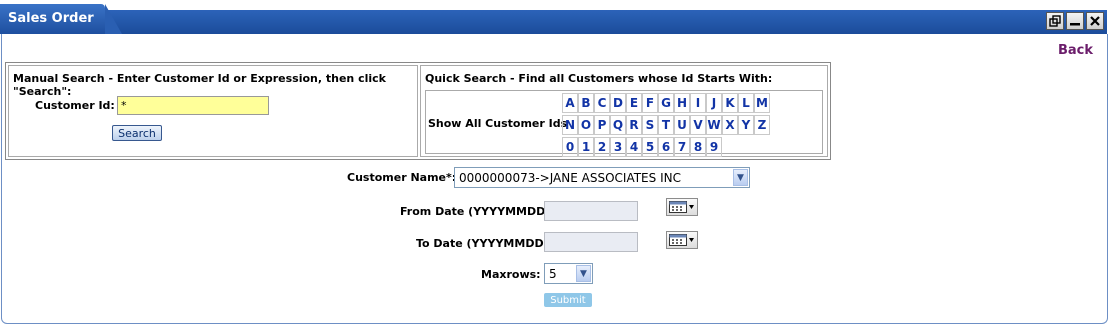 This screenshot has width=1112, height=331. I want to click on letter-link-y: Y, so click(746, 125).